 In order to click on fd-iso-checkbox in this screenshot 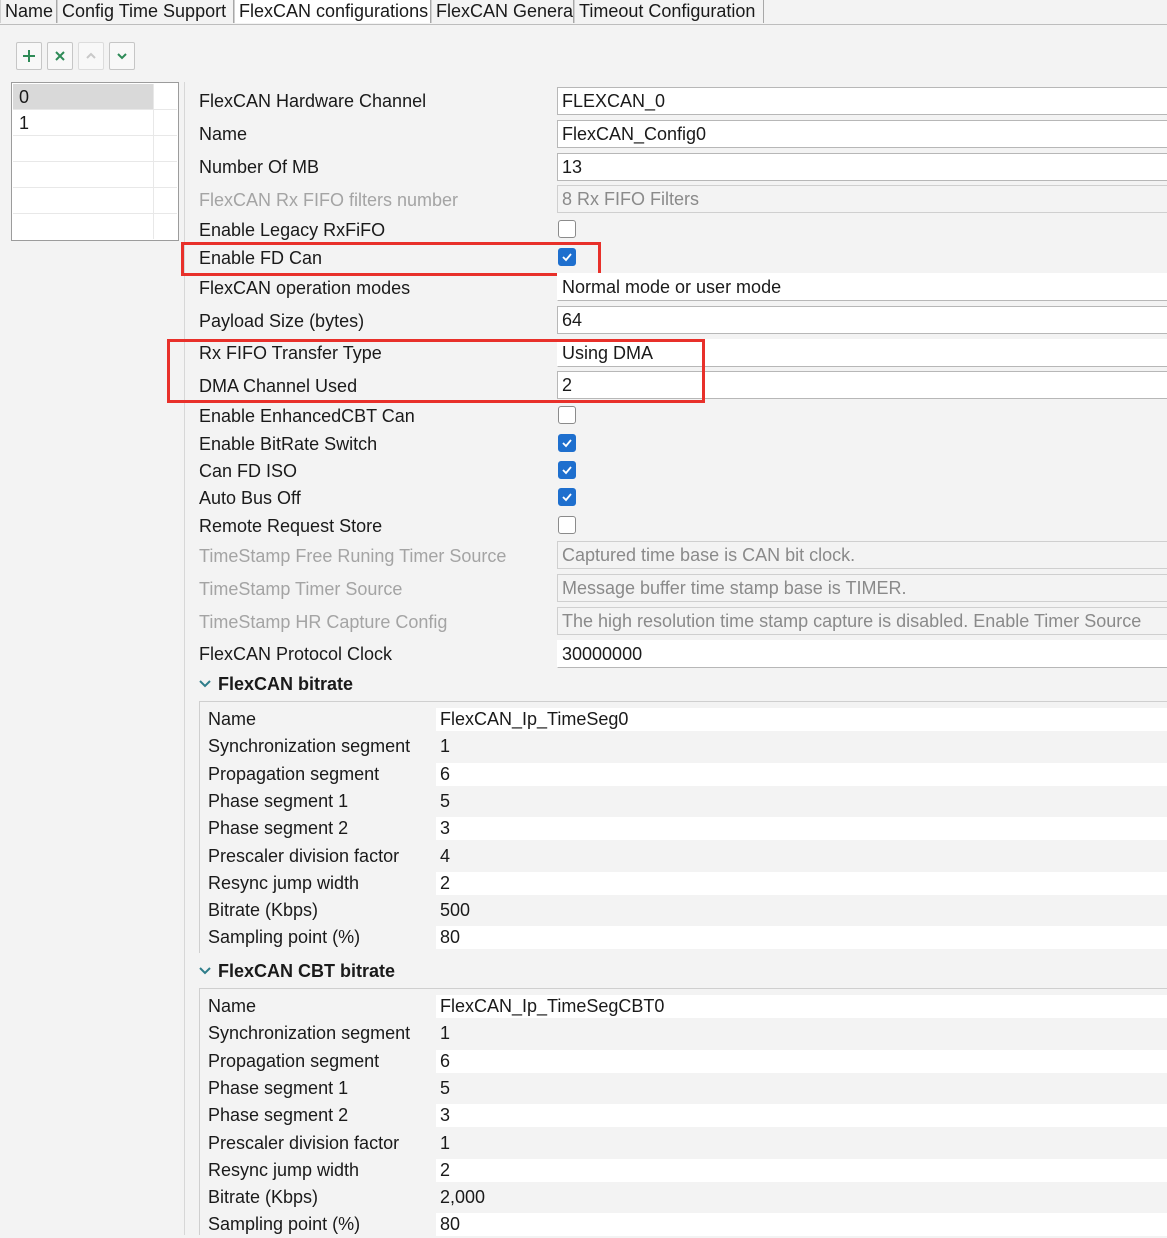, I will do `click(567, 470)`.